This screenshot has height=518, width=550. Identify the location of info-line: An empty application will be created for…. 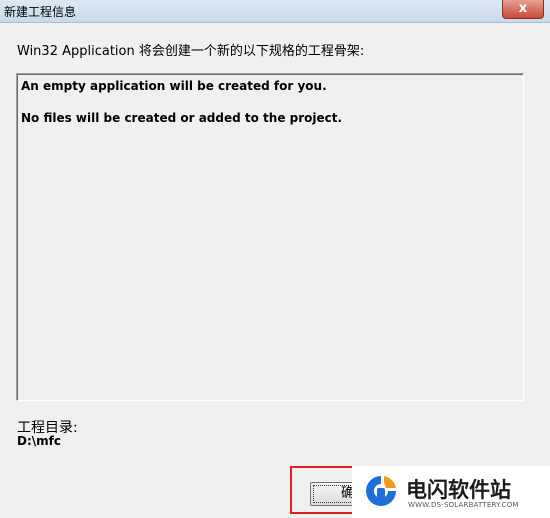
(174, 86).